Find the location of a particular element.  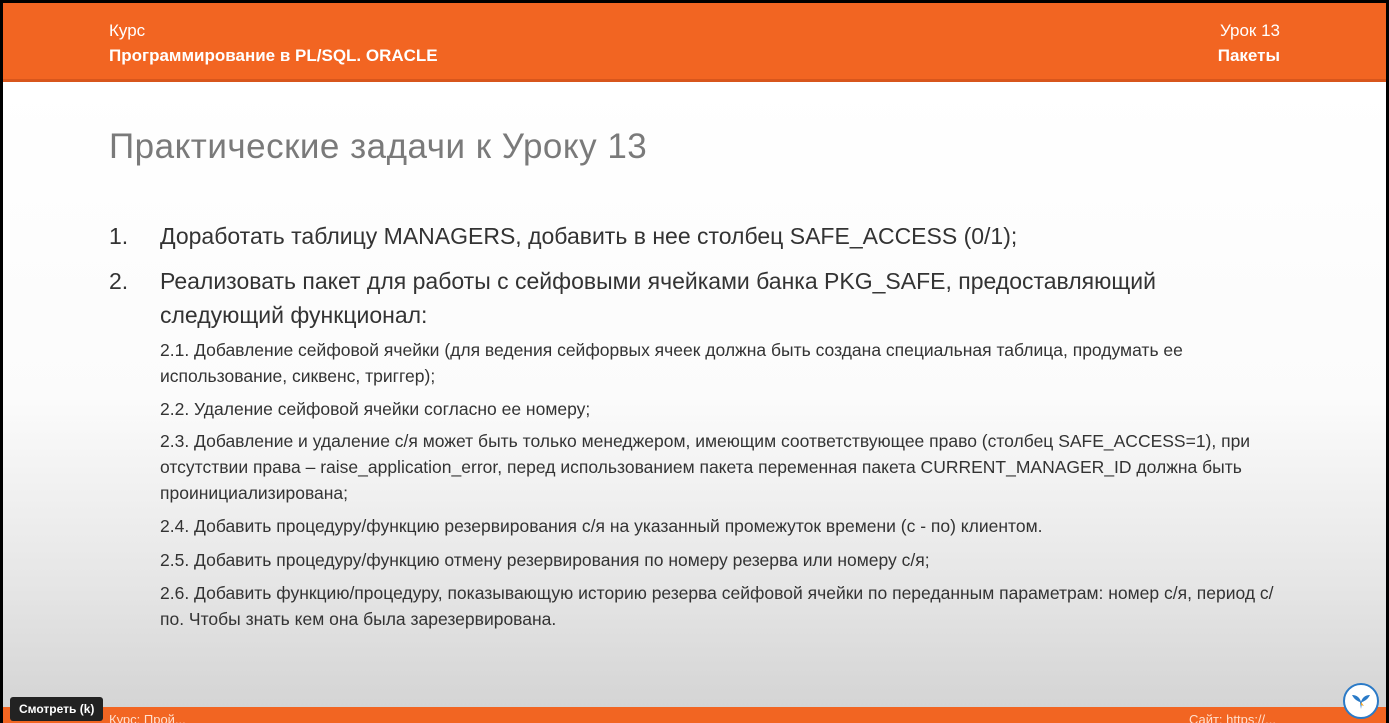

task-number: 2. is located at coordinates (119, 281).